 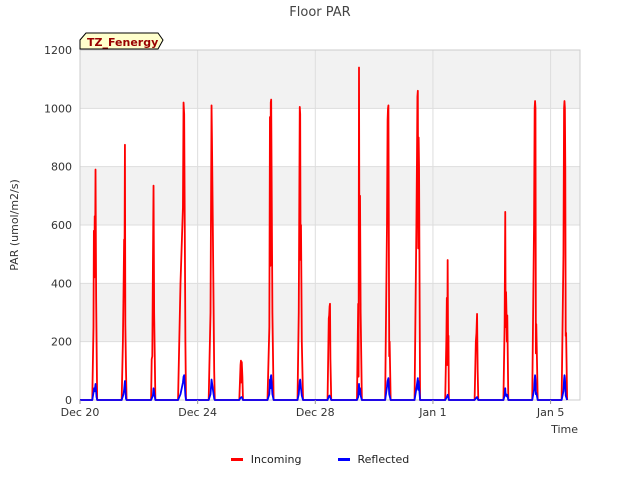 What do you see at coordinates (61, 342) in the screenshot?
I see `y-tick-label: 200` at bounding box center [61, 342].